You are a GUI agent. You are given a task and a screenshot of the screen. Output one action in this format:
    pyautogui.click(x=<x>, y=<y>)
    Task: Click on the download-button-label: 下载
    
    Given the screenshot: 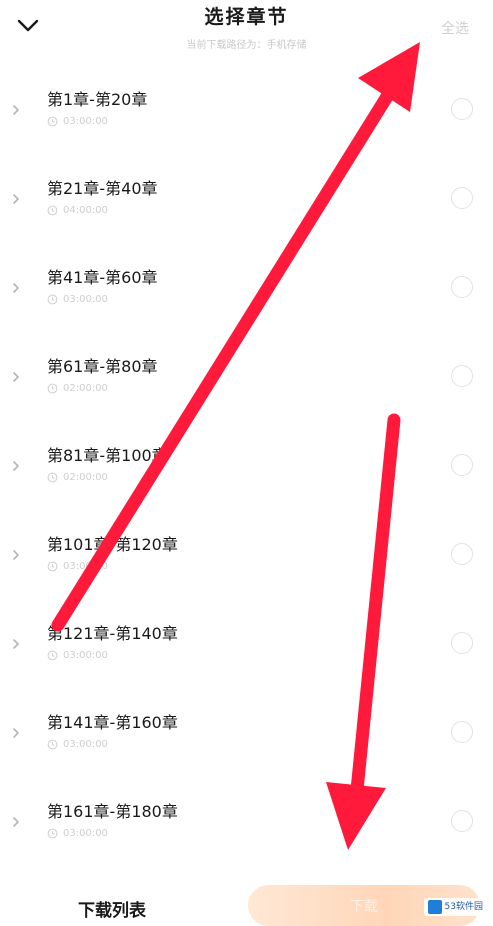 What is the action you would take?
    pyautogui.click(x=364, y=906)
    